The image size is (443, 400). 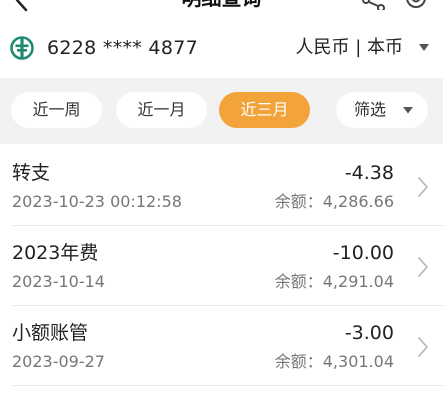 What do you see at coordinates (97, 201) in the screenshot?
I see `transaction-date: 2023-10-23 00:12:58` at bounding box center [97, 201].